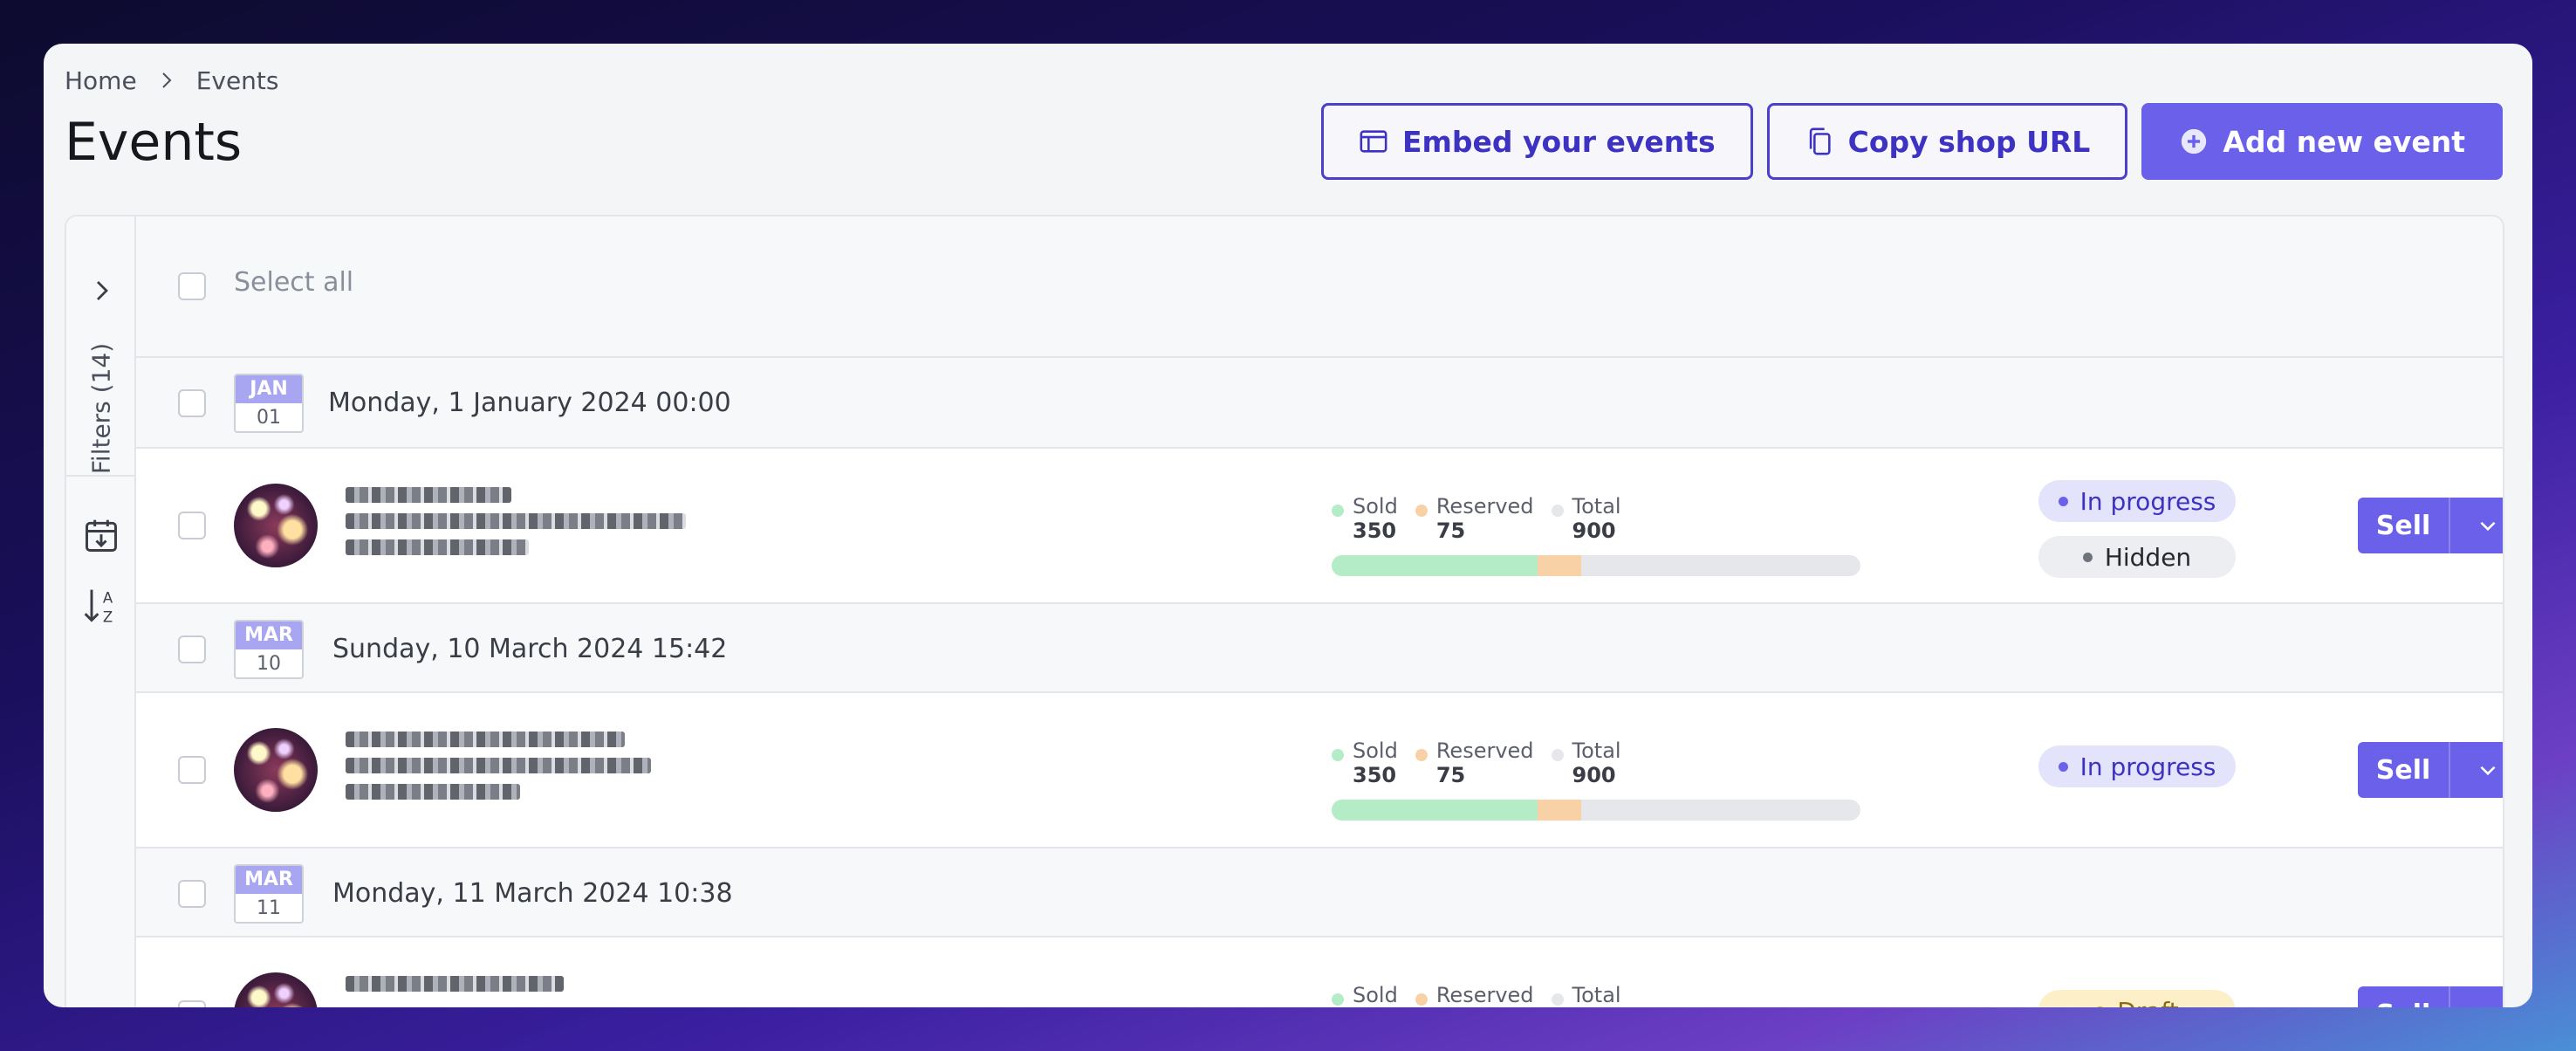  Describe the element at coordinates (1320, 403) in the screenshot. I see `date-group-header: JAN 01 Monday, 1 January 2024 00:00` at that location.